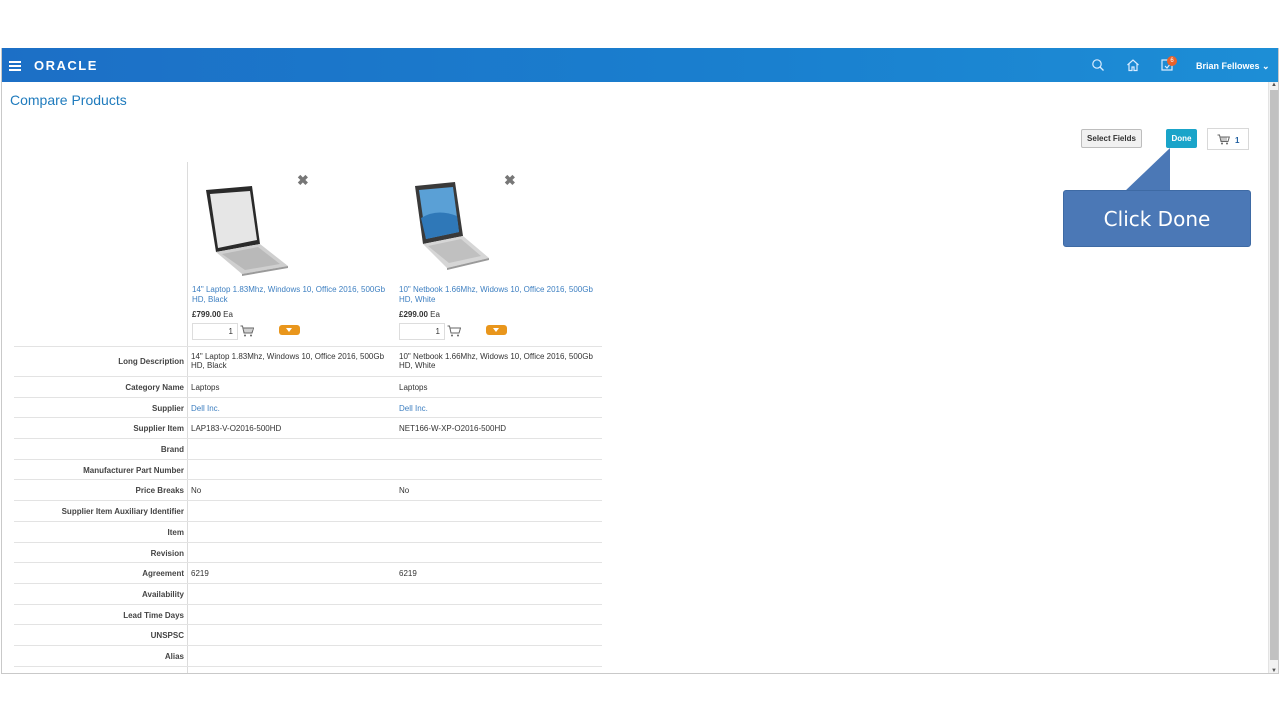 This screenshot has height=720, width=1280. I want to click on table-row: Supplier Item Auxiliary Identifier, so click(308, 510).